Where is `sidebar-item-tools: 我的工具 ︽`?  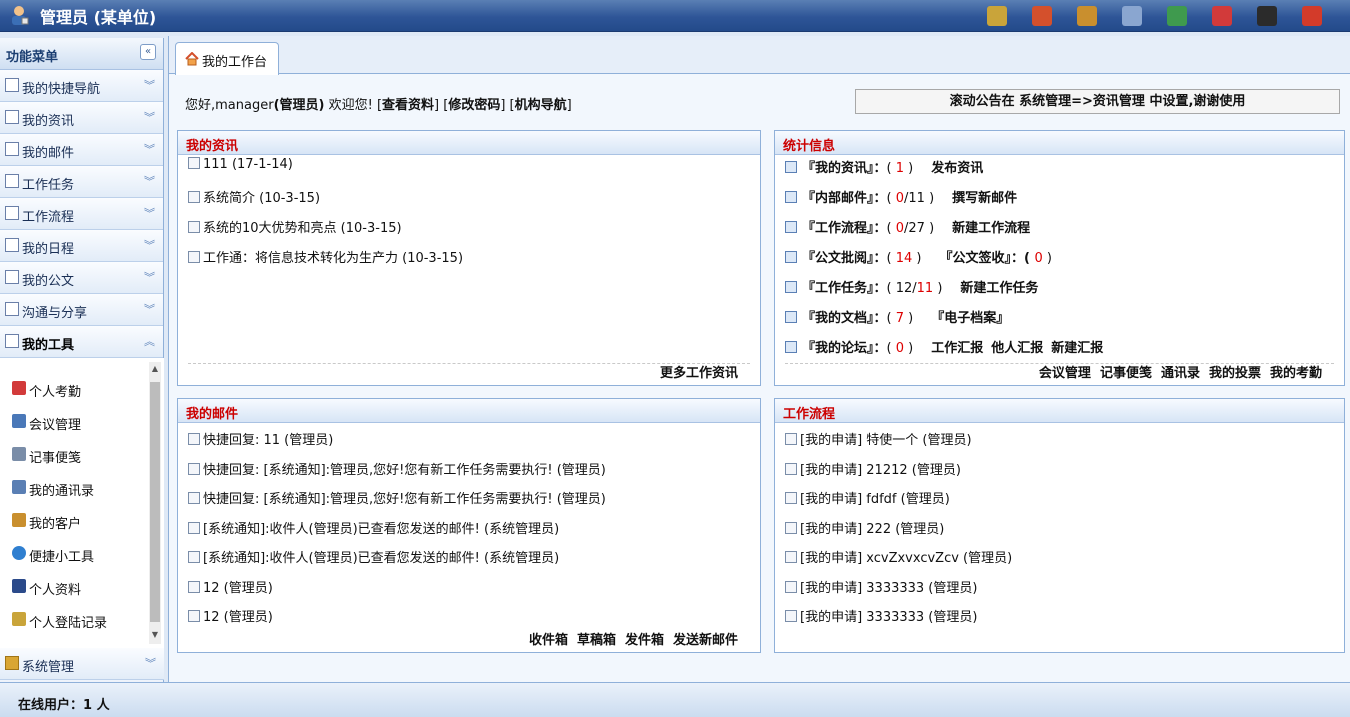
sidebar-item-tools: 我的工具 ︽ is located at coordinates (81, 342).